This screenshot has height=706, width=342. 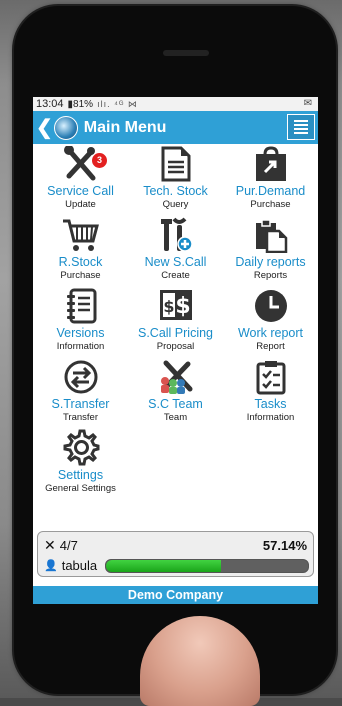 I want to click on tile-service-call: 3 Service Call Update, so click(x=80, y=179).